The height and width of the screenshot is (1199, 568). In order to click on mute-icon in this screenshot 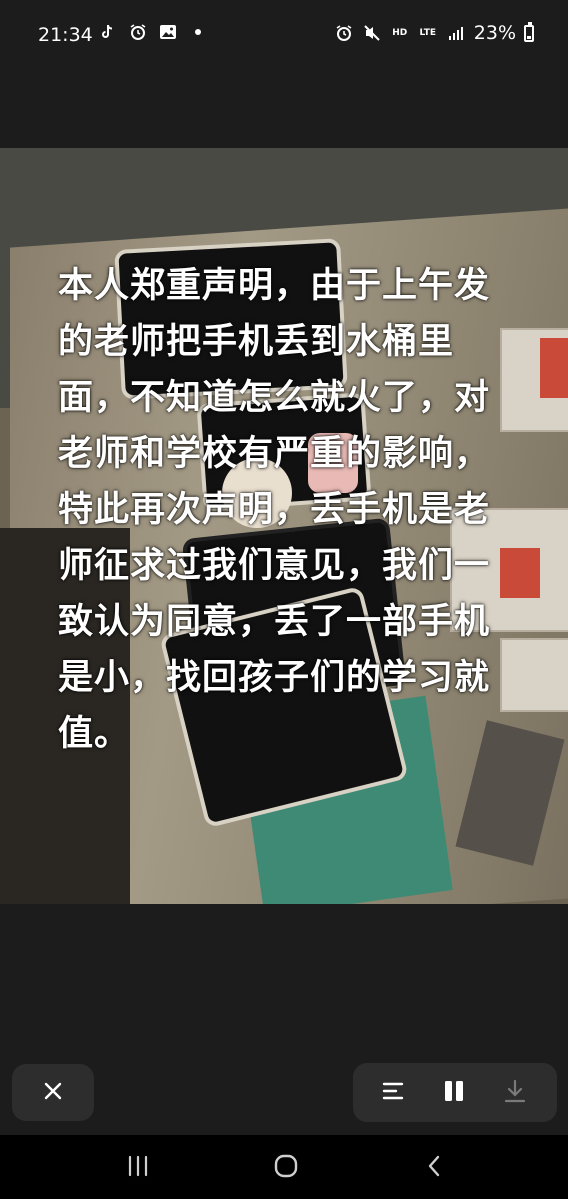, I will do `click(372, 33)`.